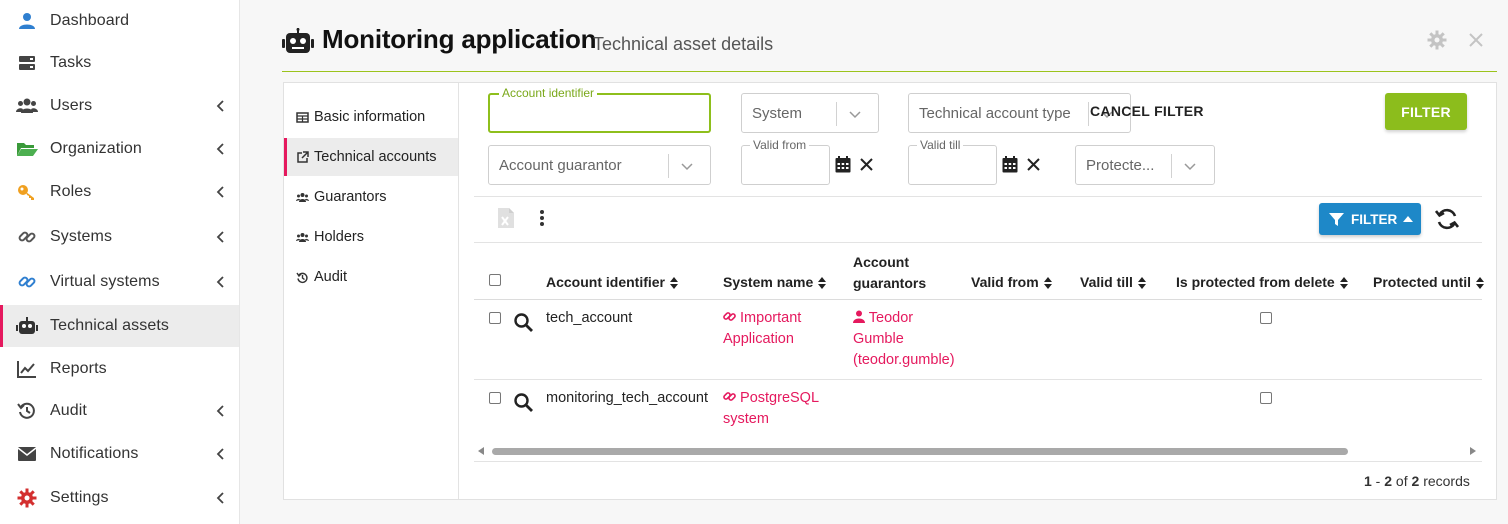  What do you see at coordinates (1426, 111) in the screenshot?
I see `filter-button: FILTER` at bounding box center [1426, 111].